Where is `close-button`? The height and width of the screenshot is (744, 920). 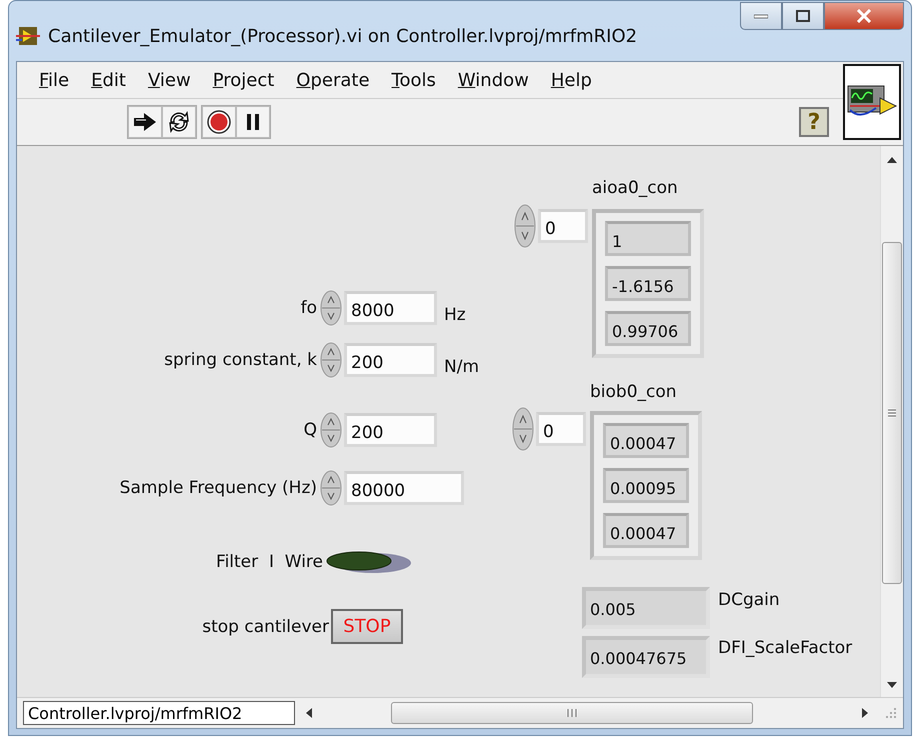
close-button is located at coordinates (864, 16).